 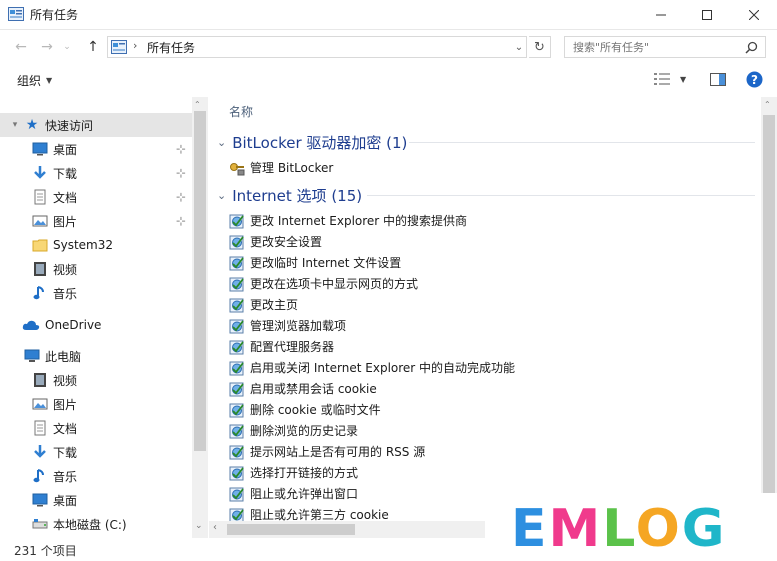 I want to click on list-item: 管理浏览器加载项, so click(x=287, y=325).